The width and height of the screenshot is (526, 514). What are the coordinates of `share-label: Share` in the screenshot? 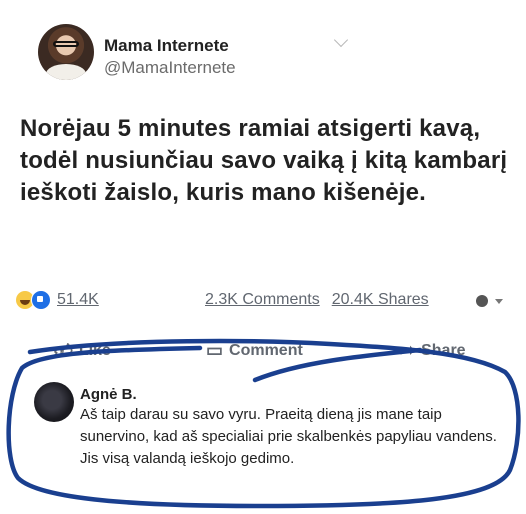 It's located at (443, 350).